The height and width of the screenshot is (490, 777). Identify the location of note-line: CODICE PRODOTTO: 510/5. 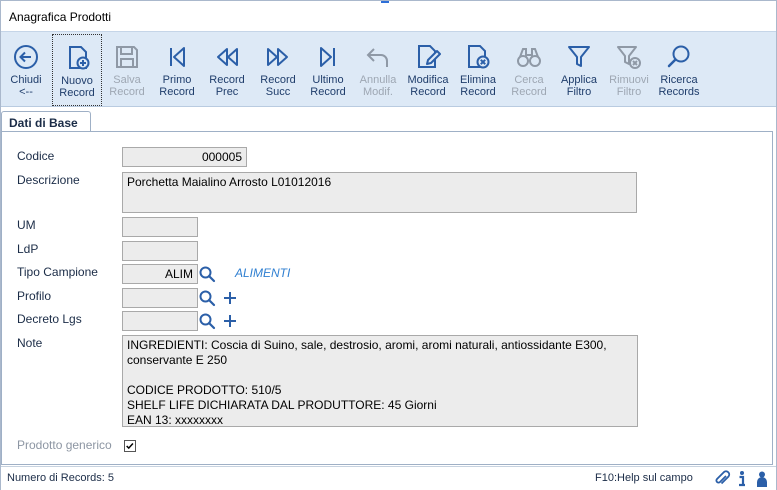
(204, 390).